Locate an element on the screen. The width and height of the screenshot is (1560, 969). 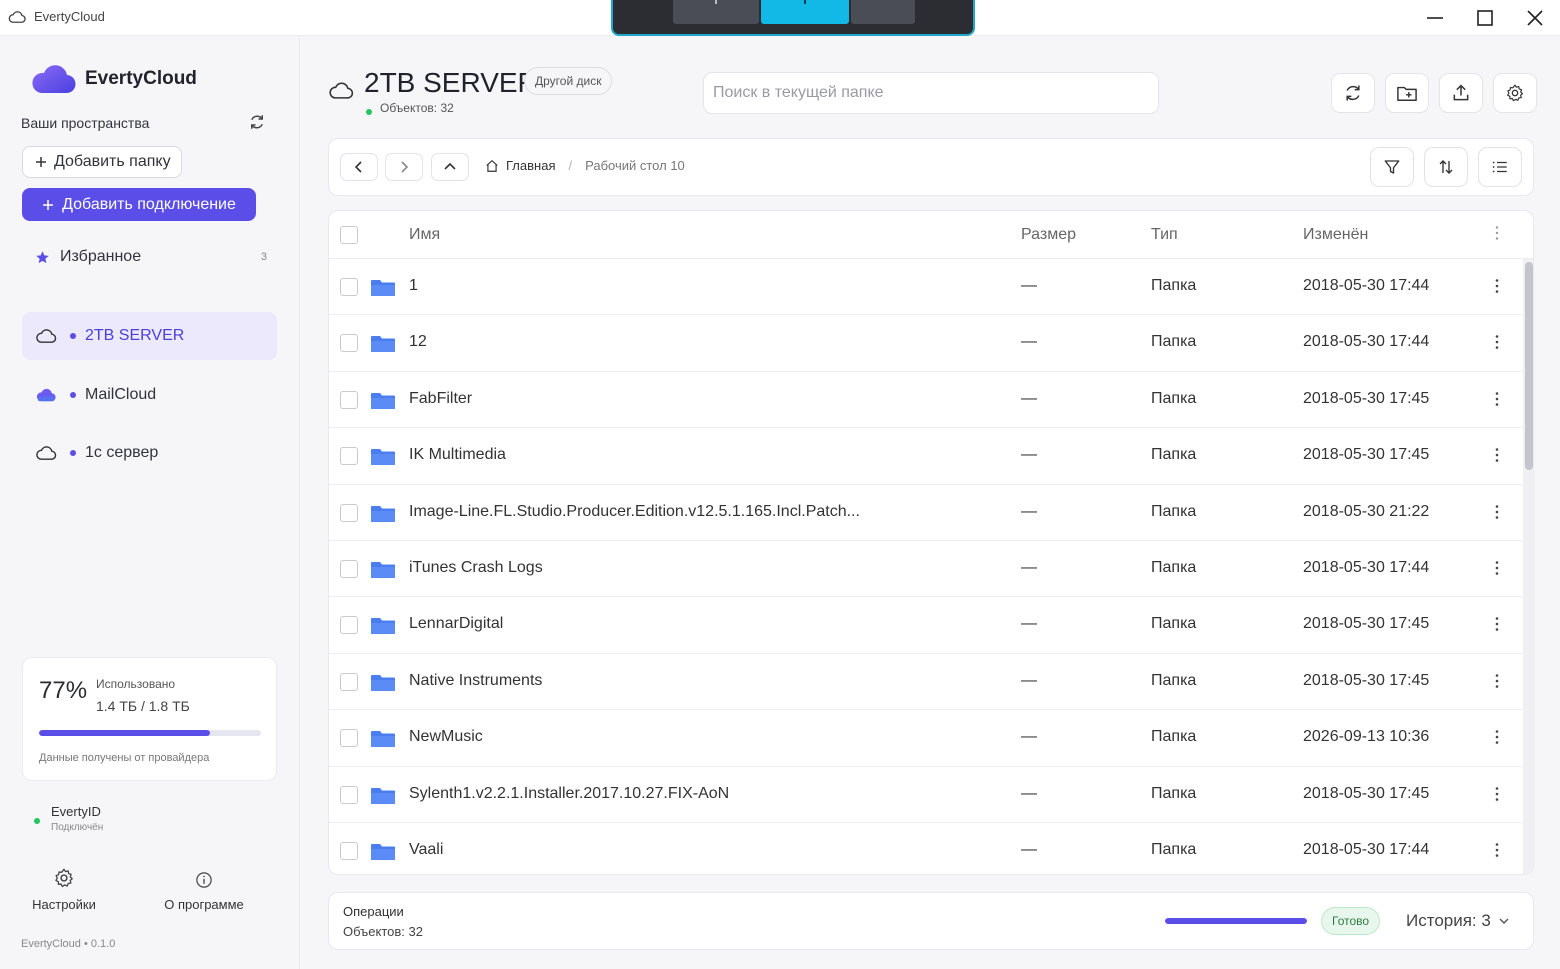
storage-percent: 77% is located at coordinates (63, 690).